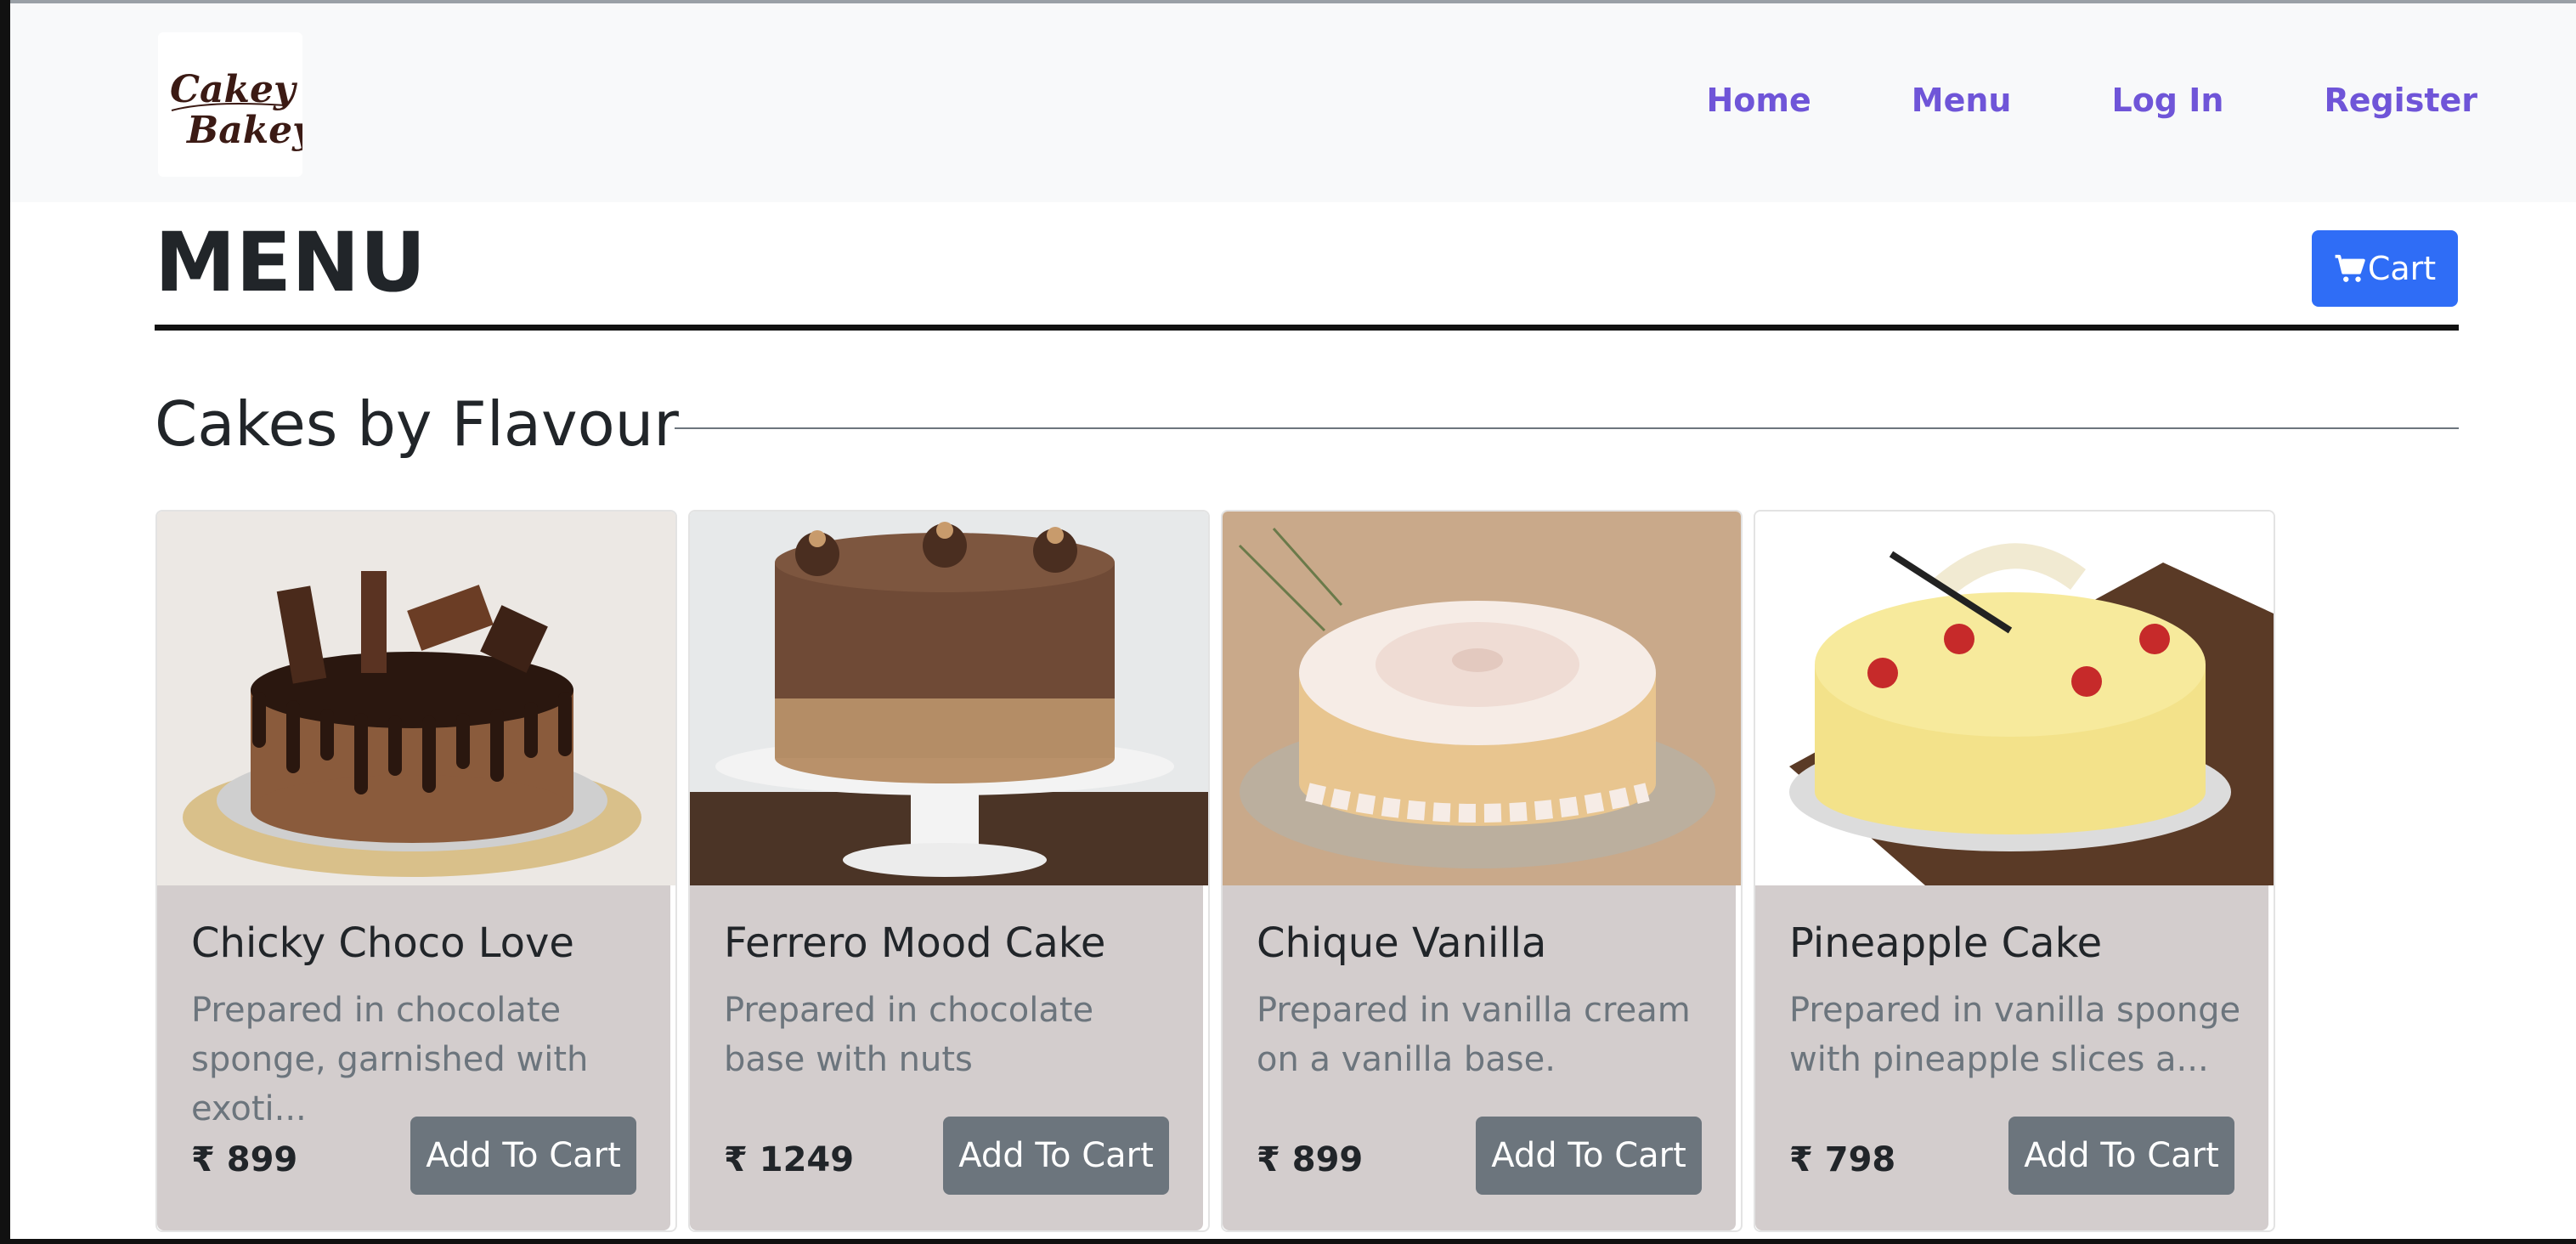 The height and width of the screenshot is (1244, 2576). What do you see at coordinates (789, 1160) in the screenshot?
I see `product-price: ₹ 1249` at bounding box center [789, 1160].